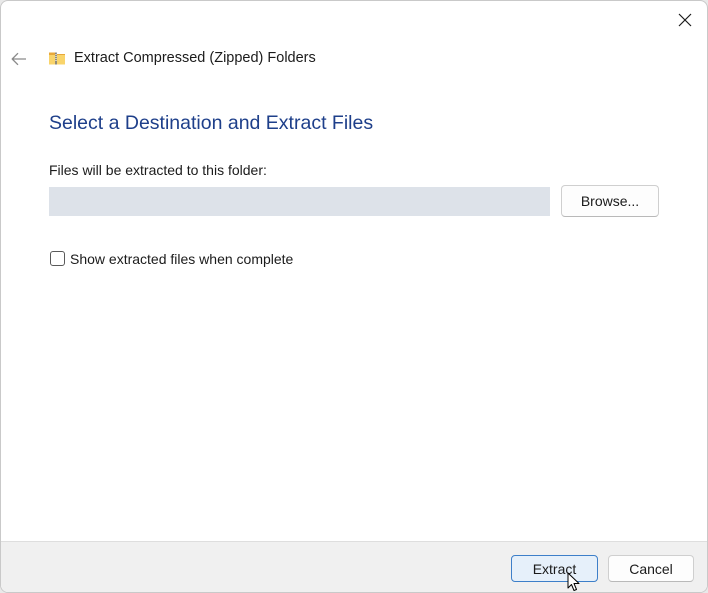 This screenshot has width=708, height=593. Describe the element at coordinates (299, 201) in the screenshot. I see `destination-path-input` at that location.